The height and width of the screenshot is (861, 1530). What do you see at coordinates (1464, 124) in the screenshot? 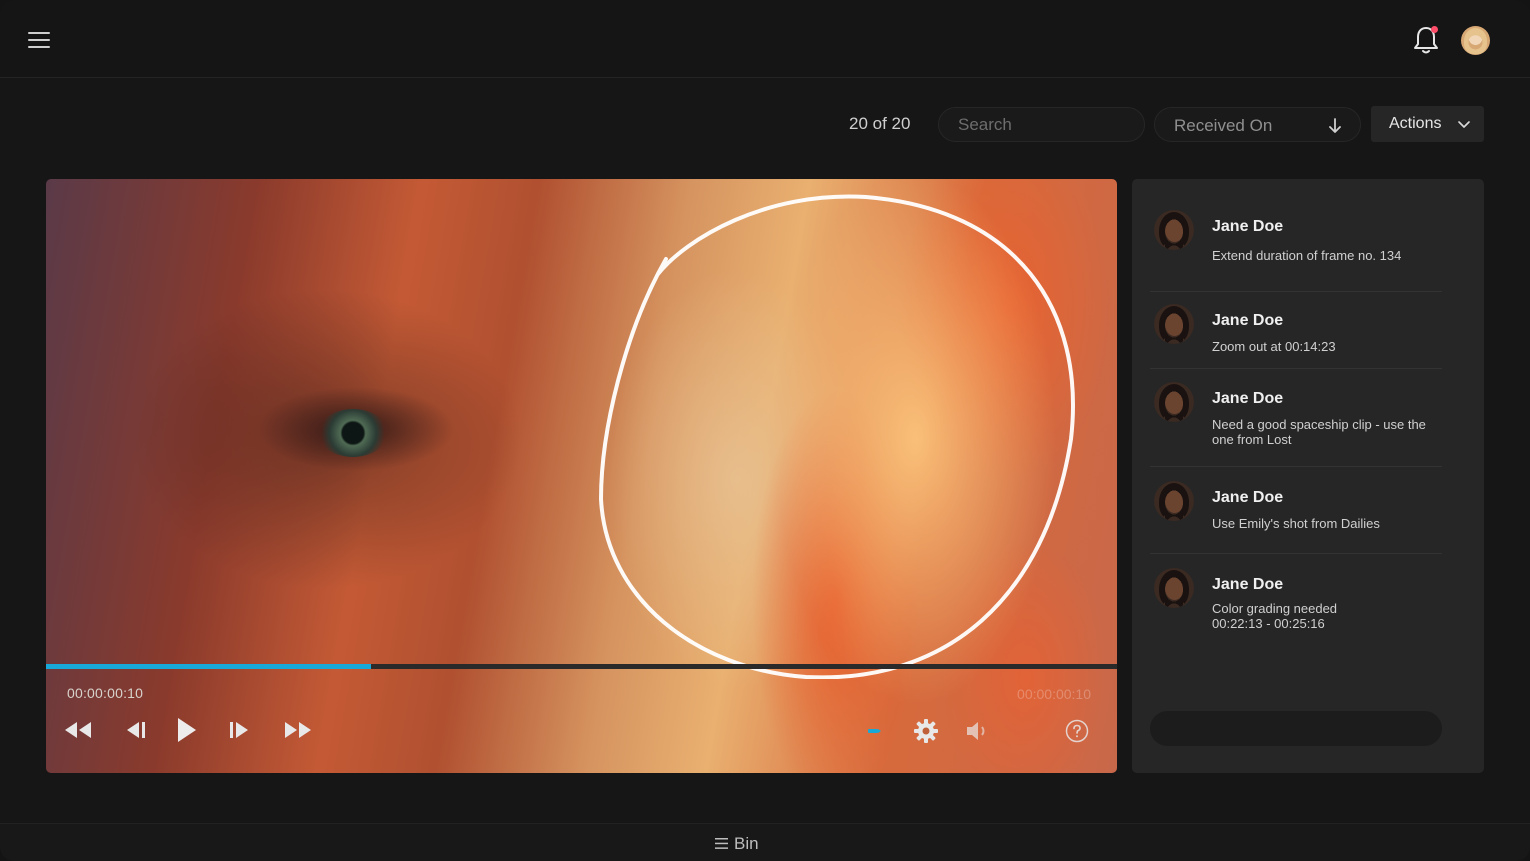
I see `chevron-down-icon` at bounding box center [1464, 124].